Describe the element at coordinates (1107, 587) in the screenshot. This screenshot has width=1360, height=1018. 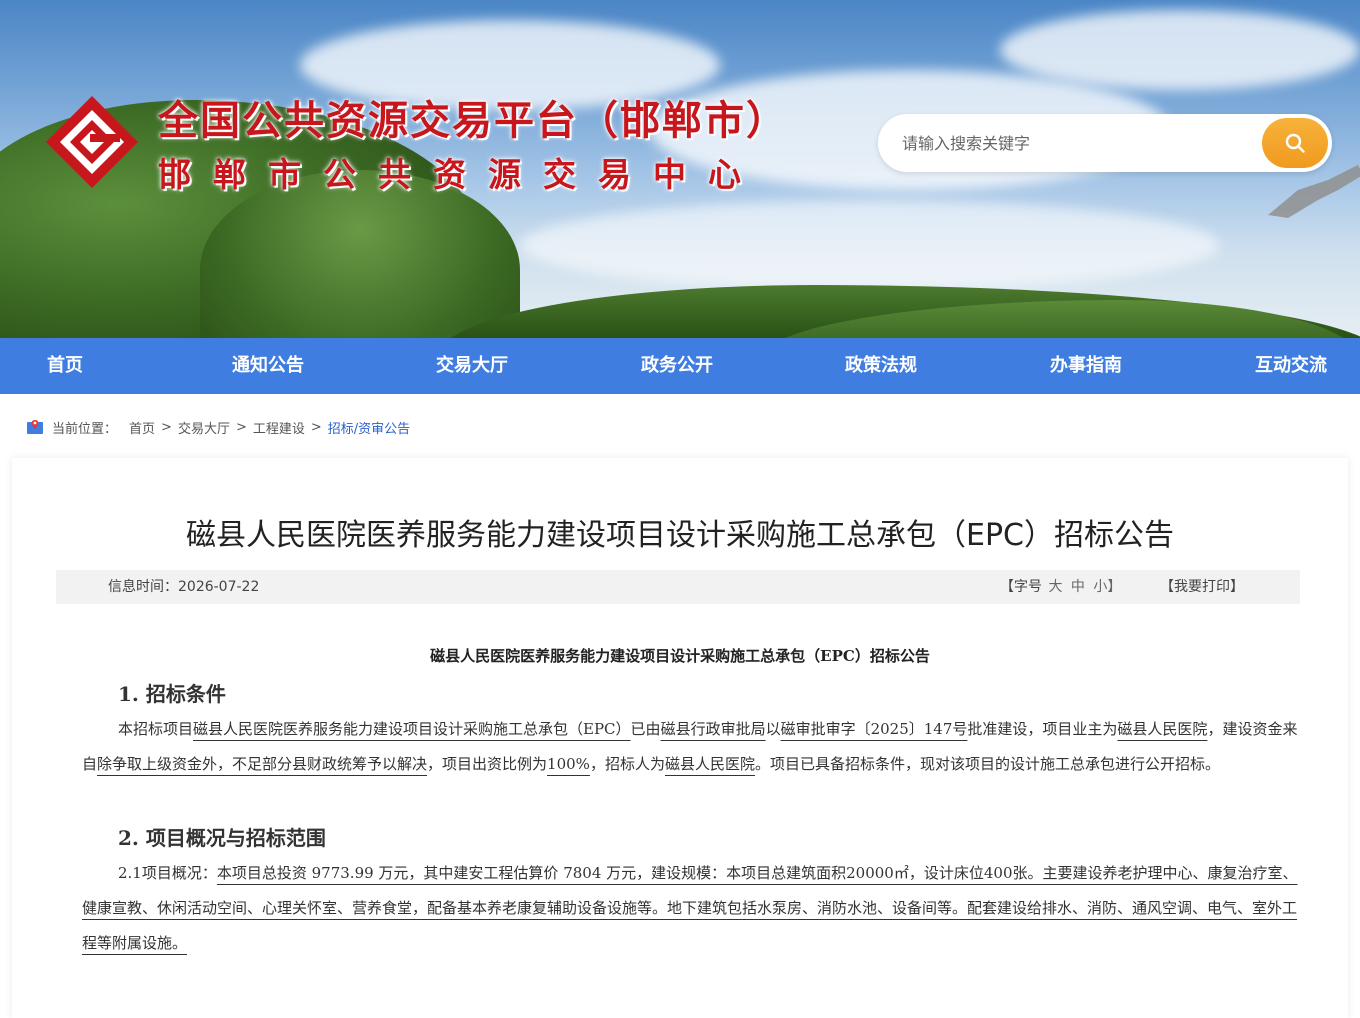
I see `font-size-small: 小】` at that location.